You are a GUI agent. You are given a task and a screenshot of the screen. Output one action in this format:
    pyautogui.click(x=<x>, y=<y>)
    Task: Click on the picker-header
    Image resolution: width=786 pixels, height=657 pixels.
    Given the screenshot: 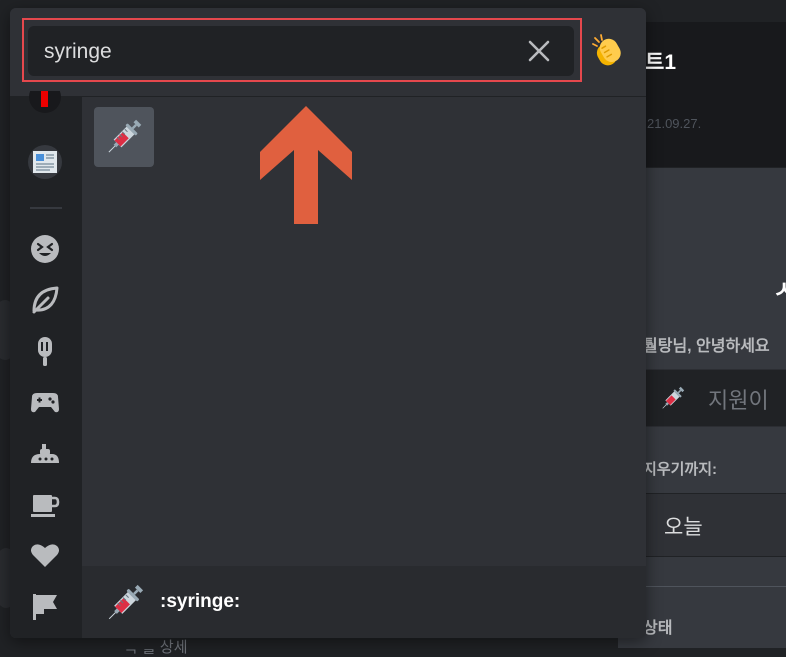 What is the action you would take?
    pyautogui.click(x=328, y=52)
    